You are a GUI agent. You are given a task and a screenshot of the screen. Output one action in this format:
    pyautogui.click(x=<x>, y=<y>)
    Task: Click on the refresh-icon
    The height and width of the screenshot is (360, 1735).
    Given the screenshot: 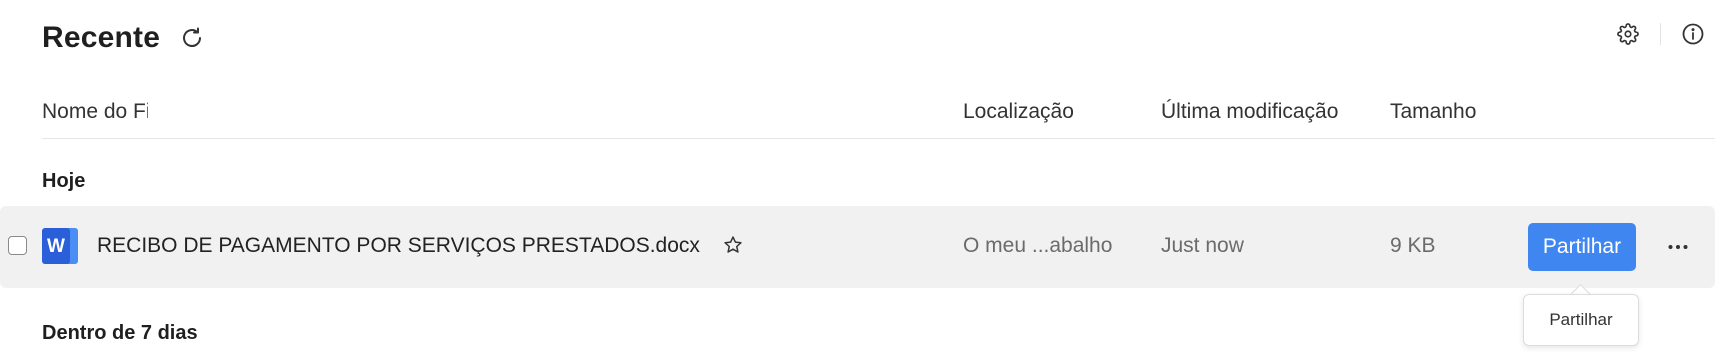 What is the action you would take?
    pyautogui.click(x=192, y=37)
    